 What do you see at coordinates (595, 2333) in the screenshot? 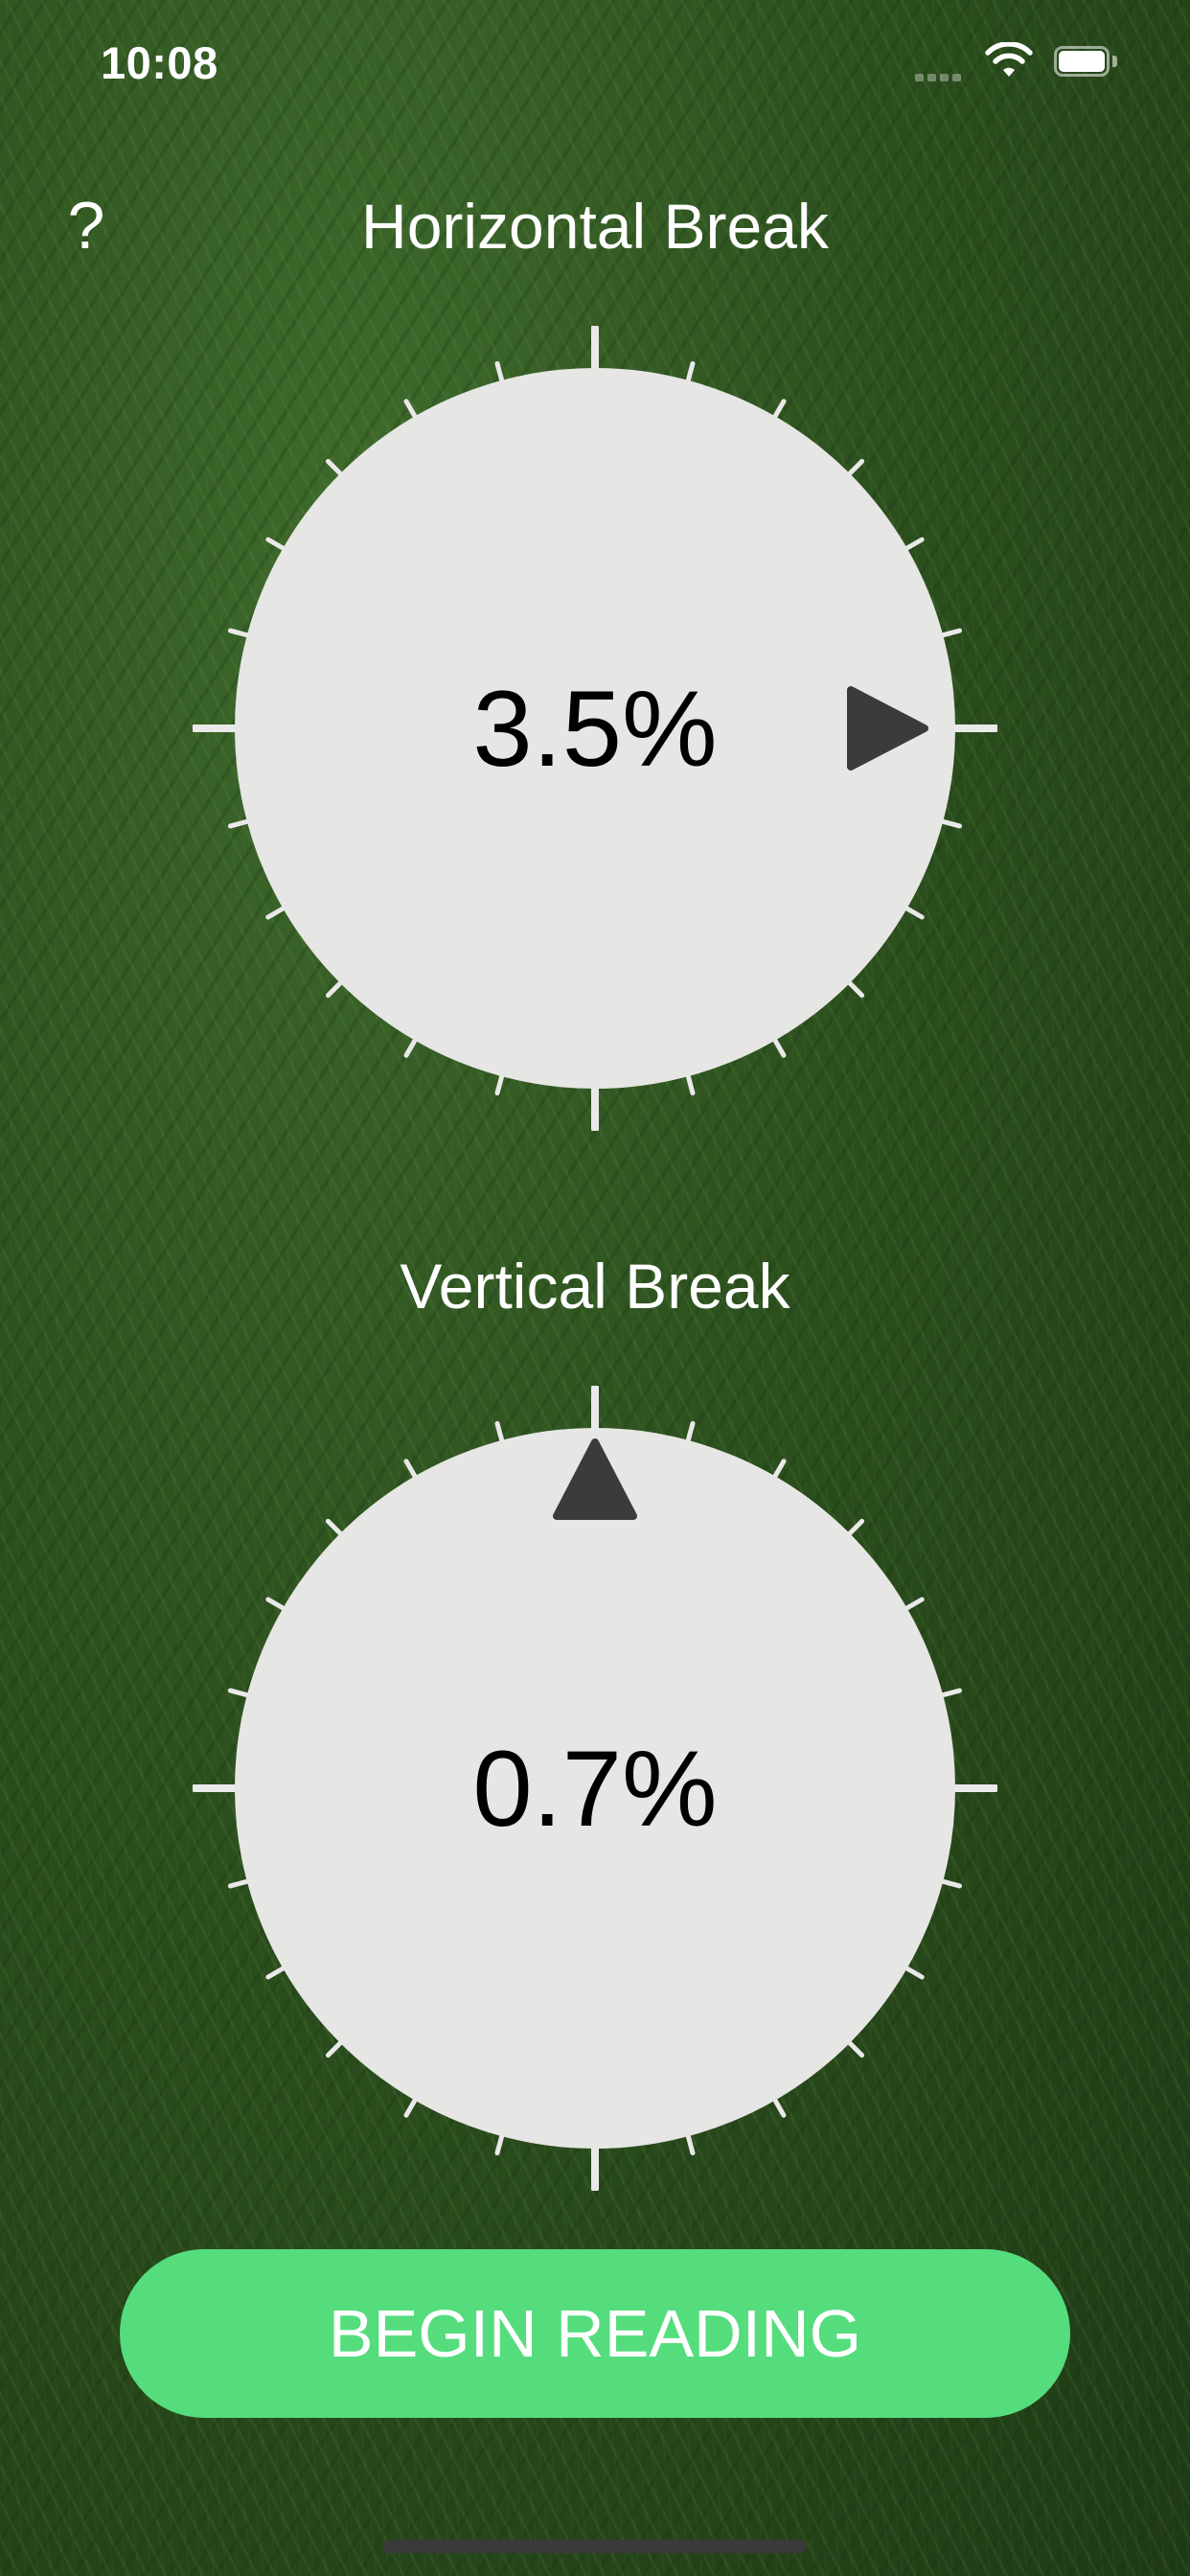
I see `begin-reading-button: BEGIN READING` at bounding box center [595, 2333].